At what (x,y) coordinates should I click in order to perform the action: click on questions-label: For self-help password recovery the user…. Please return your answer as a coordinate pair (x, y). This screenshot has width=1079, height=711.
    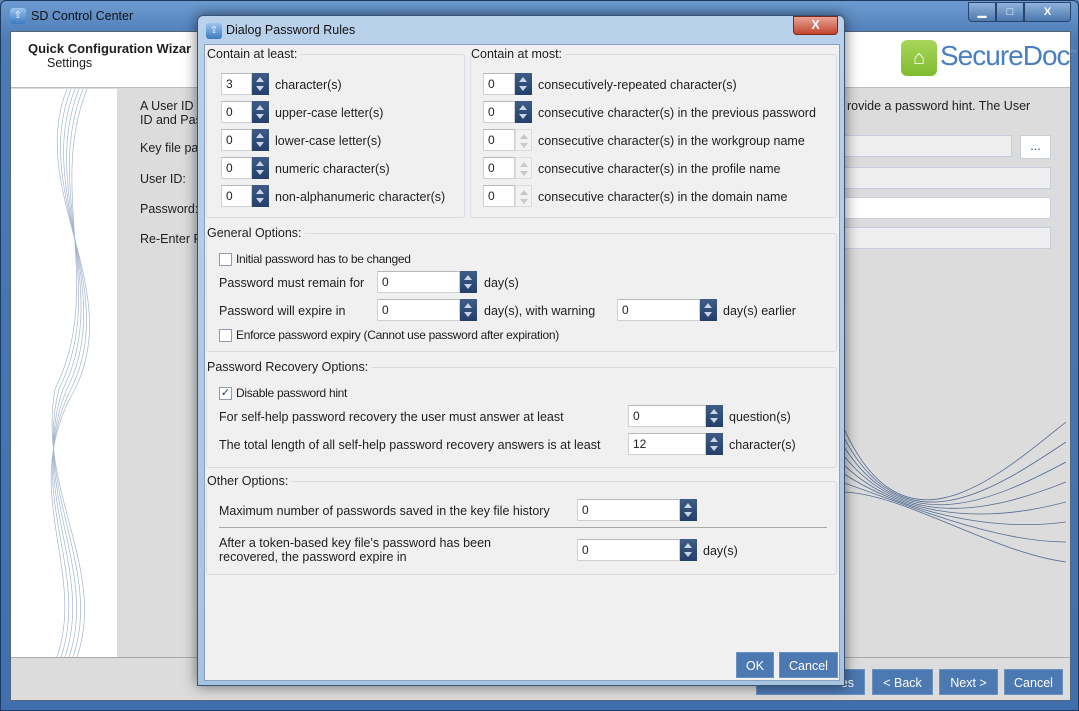
    Looking at the image, I should click on (391, 417).